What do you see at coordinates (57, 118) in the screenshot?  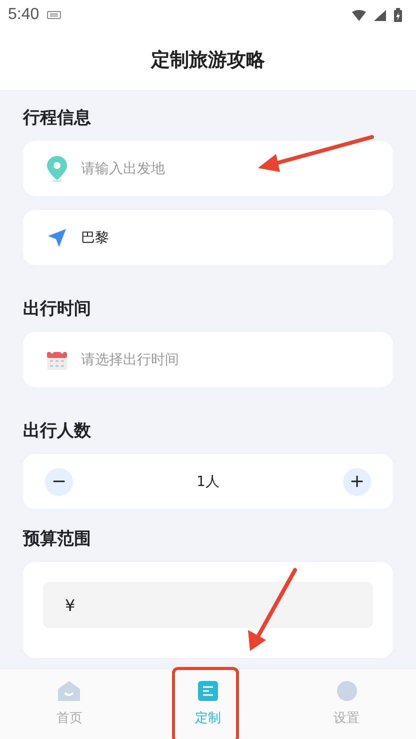 I see `section-title: 行程信息` at bounding box center [57, 118].